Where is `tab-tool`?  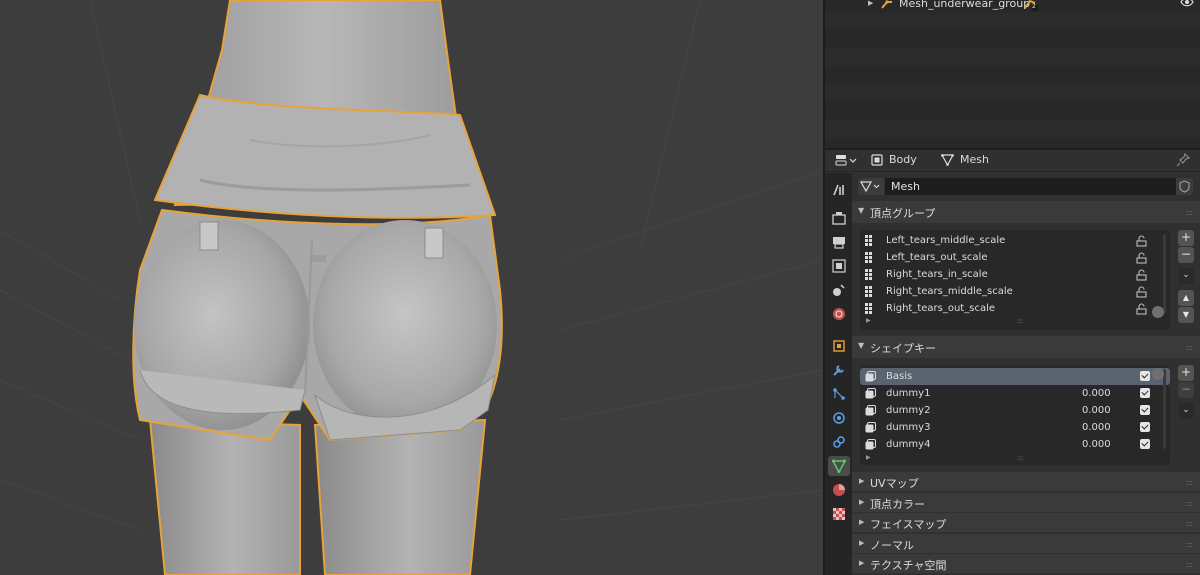
tab-tool is located at coordinates (839, 190).